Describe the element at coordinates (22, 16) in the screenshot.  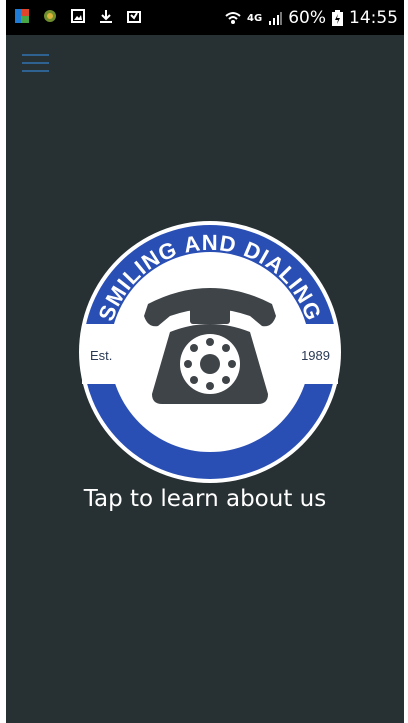
I see `app-notification-icon` at that location.